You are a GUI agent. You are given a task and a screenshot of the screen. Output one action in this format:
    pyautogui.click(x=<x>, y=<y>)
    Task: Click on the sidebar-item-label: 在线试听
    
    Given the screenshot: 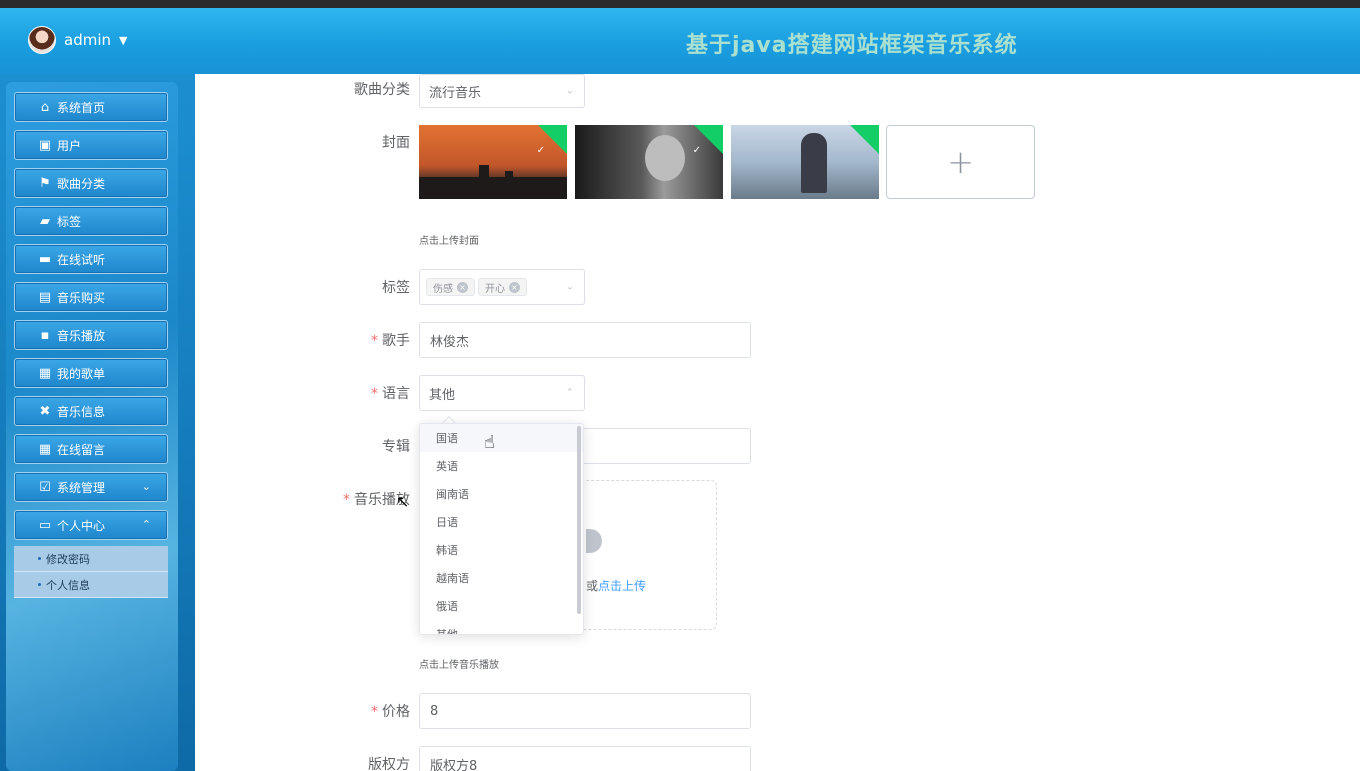 What is the action you would take?
    pyautogui.click(x=81, y=259)
    